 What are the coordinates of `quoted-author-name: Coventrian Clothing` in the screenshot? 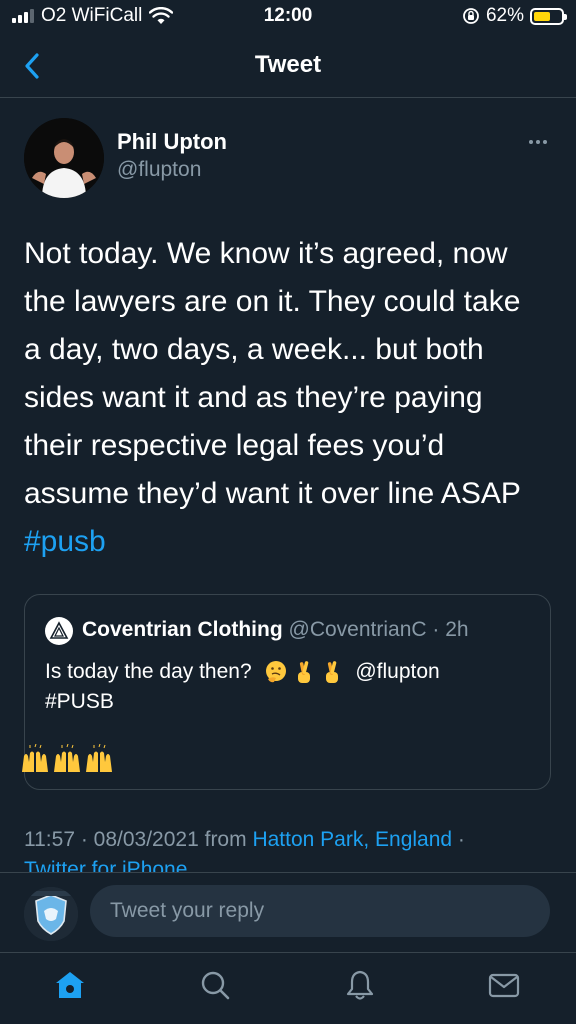 It's located at (182, 629).